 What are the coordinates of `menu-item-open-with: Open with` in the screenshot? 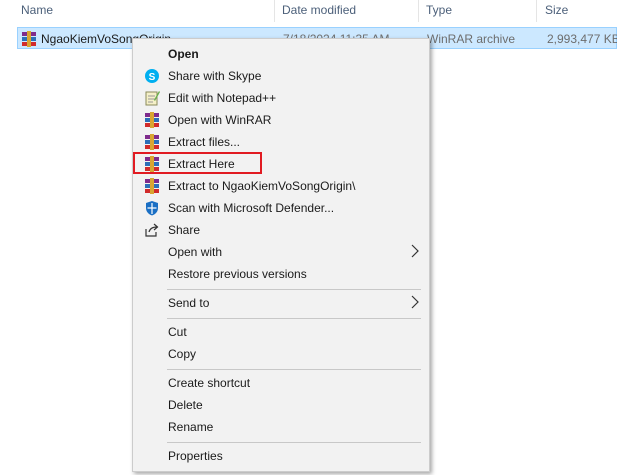 It's located at (281, 252).